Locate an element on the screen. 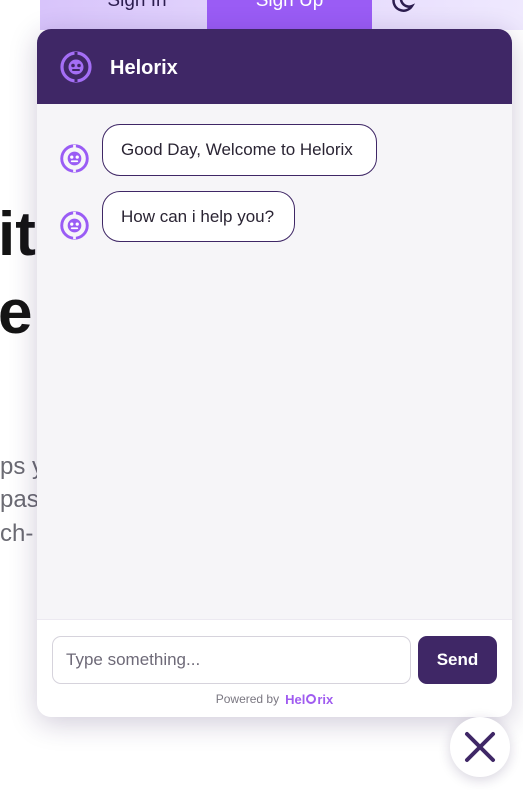  helorix-brand-logo: Hel rix is located at coordinates (309, 699).